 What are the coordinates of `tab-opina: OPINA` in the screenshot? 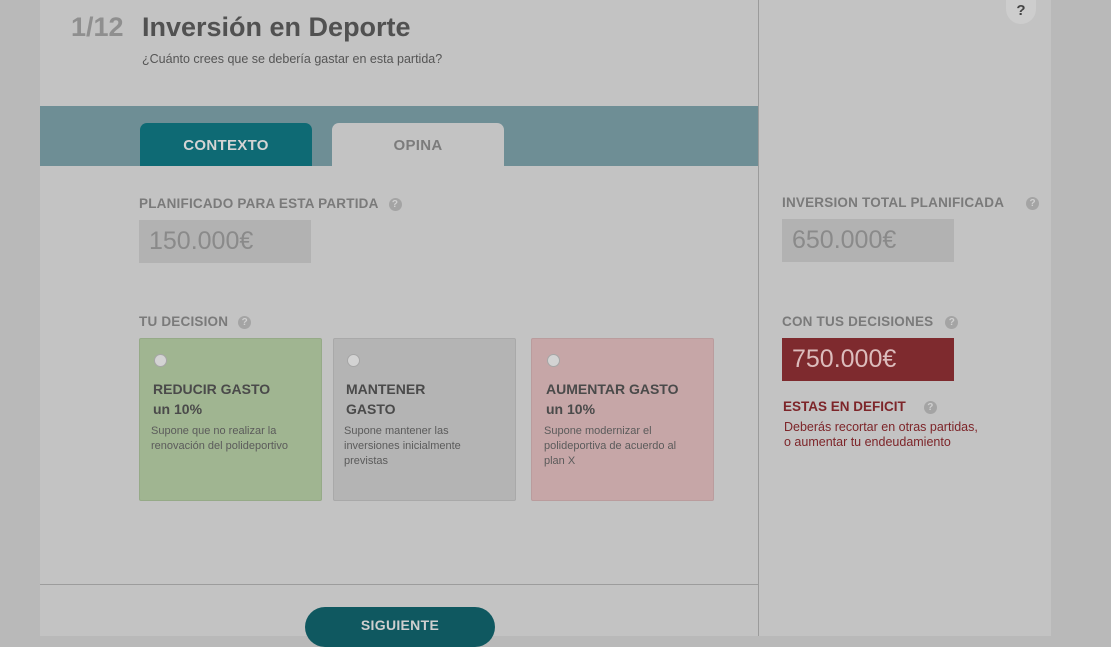 It's located at (418, 144).